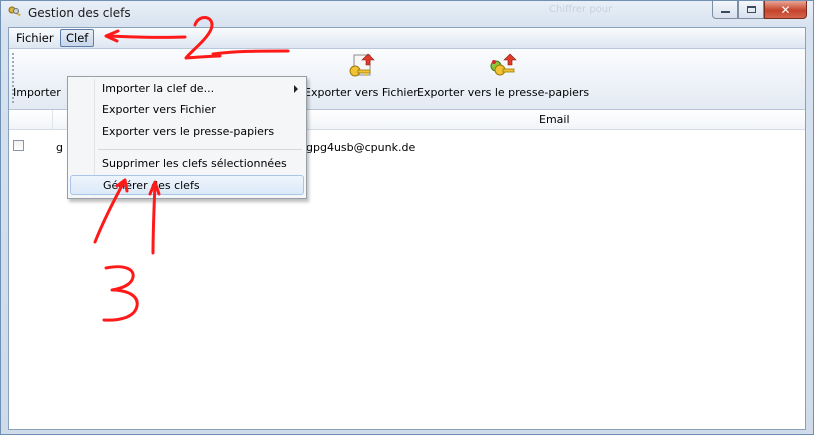 Image resolution: width=814 pixels, height=435 pixels. Describe the element at coordinates (407, 38) in the screenshot. I see `menu-bar: Fichier Clef` at that location.